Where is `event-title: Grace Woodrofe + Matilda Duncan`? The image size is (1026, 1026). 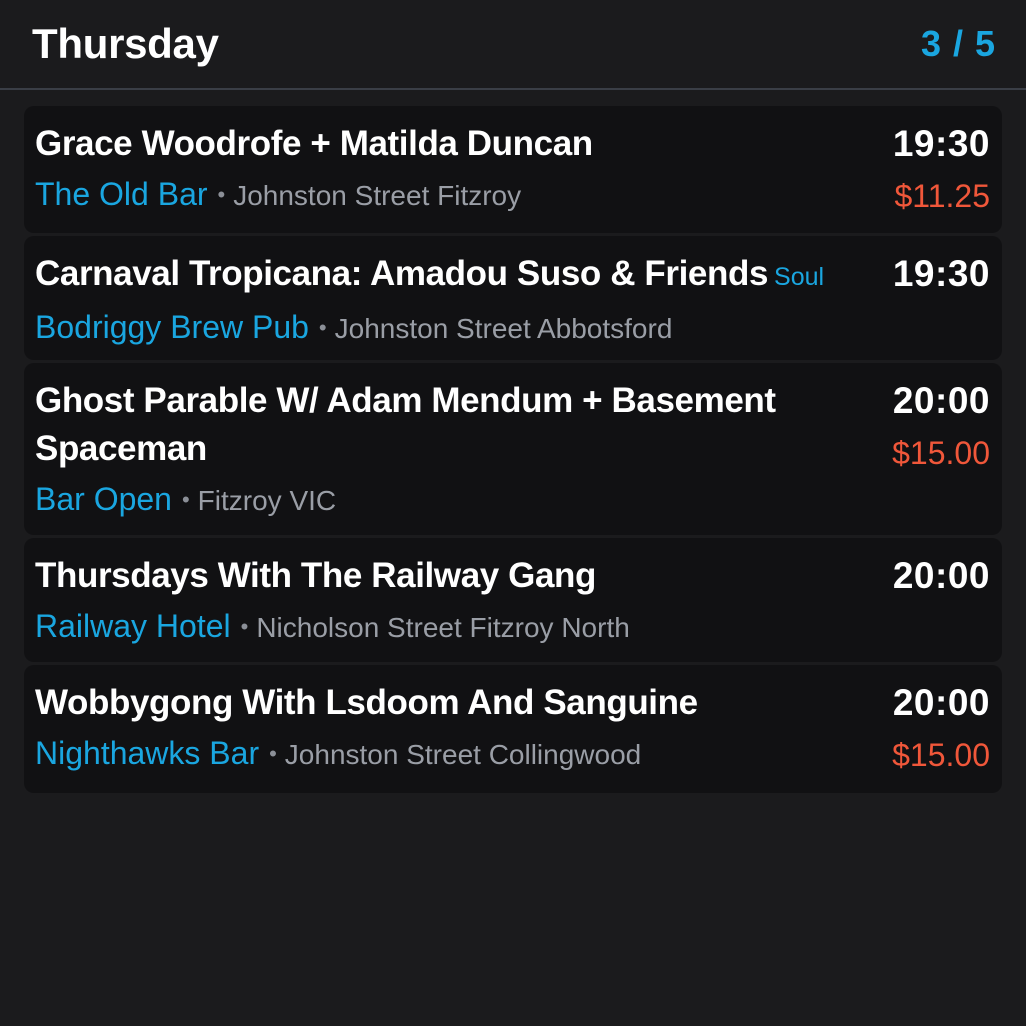
event-title: Grace Woodrofe + Matilda Duncan is located at coordinates (447, 144).